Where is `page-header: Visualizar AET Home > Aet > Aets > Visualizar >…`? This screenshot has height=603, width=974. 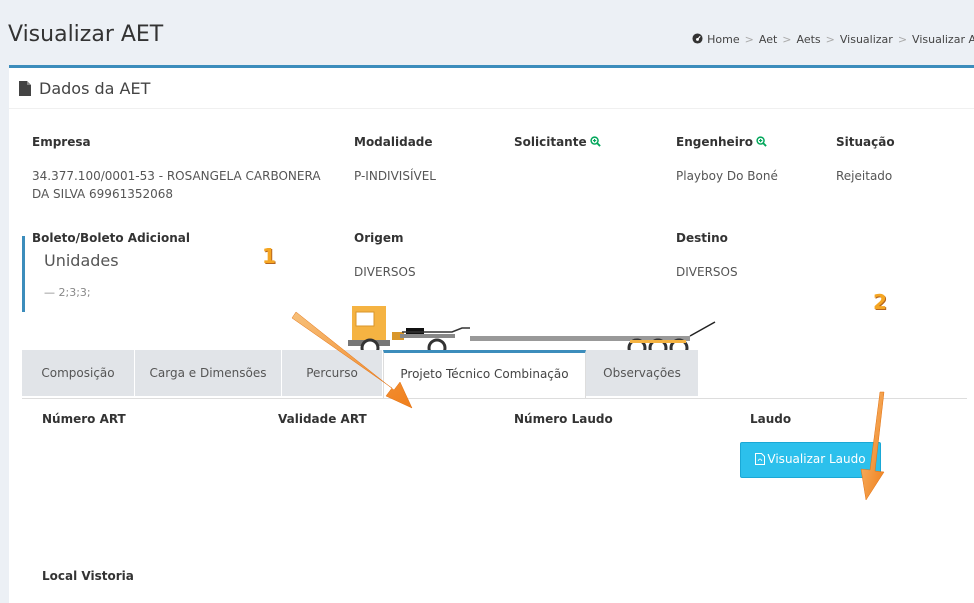
page-header: Visualizar AET Home > Aet > Aets > Visualizar >… is located at coordinates (487, 33).